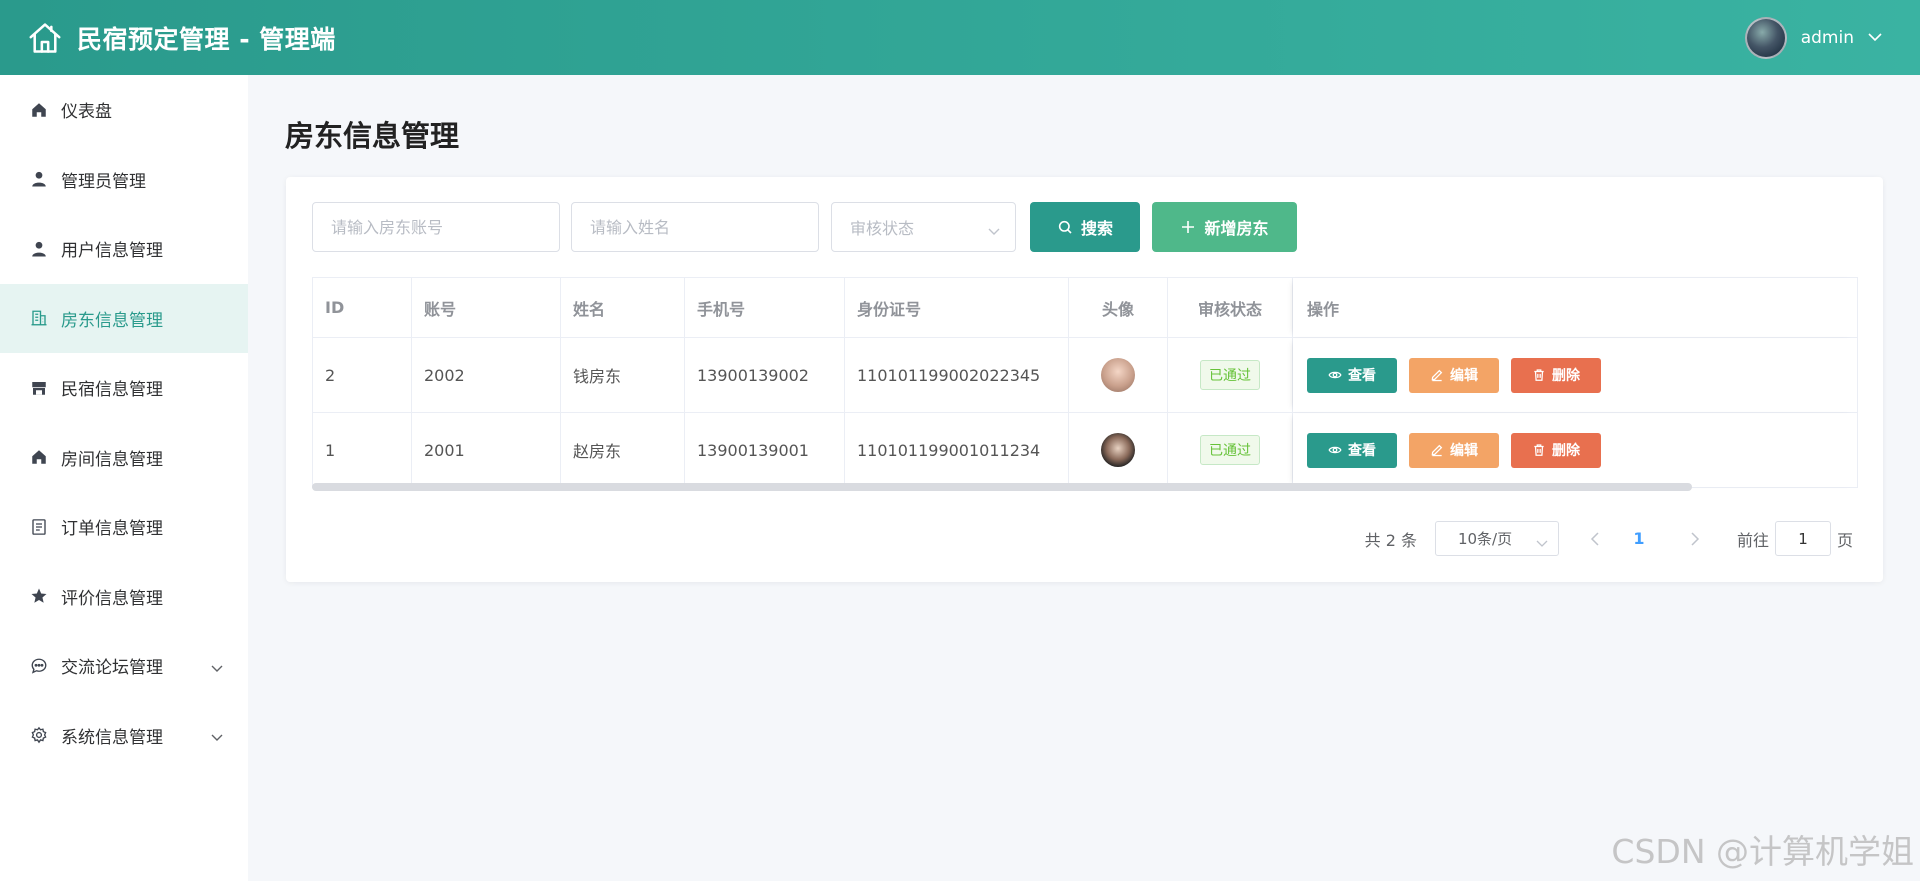 The image size is (1920, 881). What do you see at coordinates (1752, 540) in the screenshot?
I see `goto-label: 前往` at bounding box center [1752, 540].